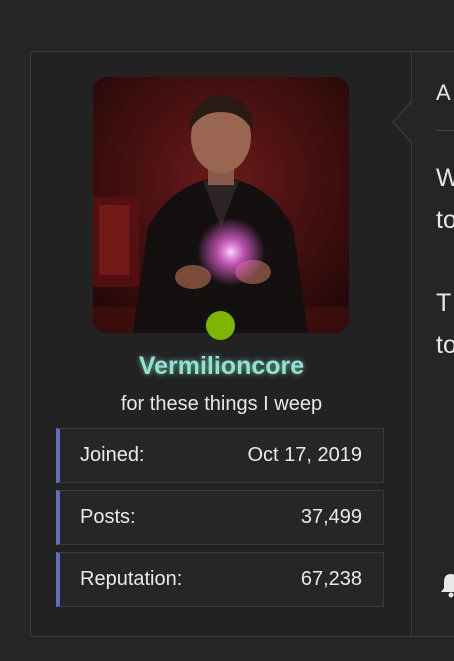 The width and height of the screenshot is (454, 661). I want to click on stat-value: 37,499, so click(331, 517).